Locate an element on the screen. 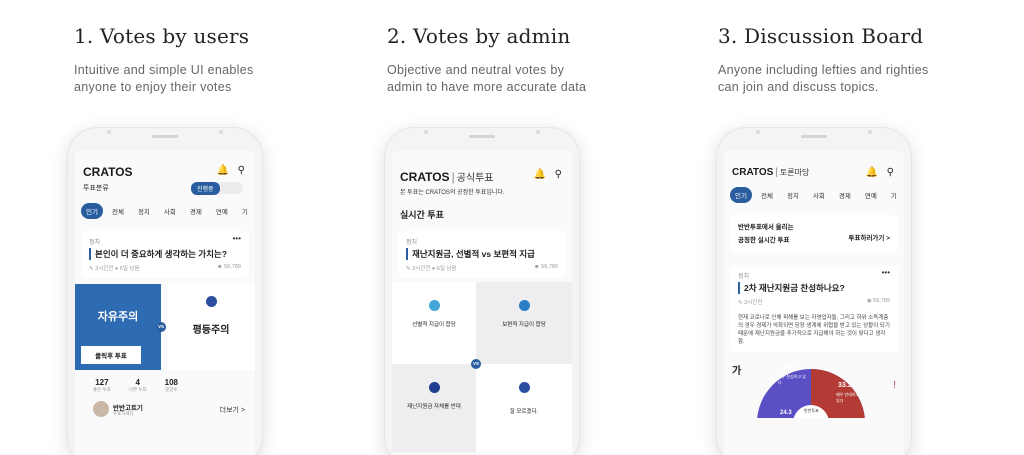  more-link: 더보기 > is located at coordinates (232, 410).